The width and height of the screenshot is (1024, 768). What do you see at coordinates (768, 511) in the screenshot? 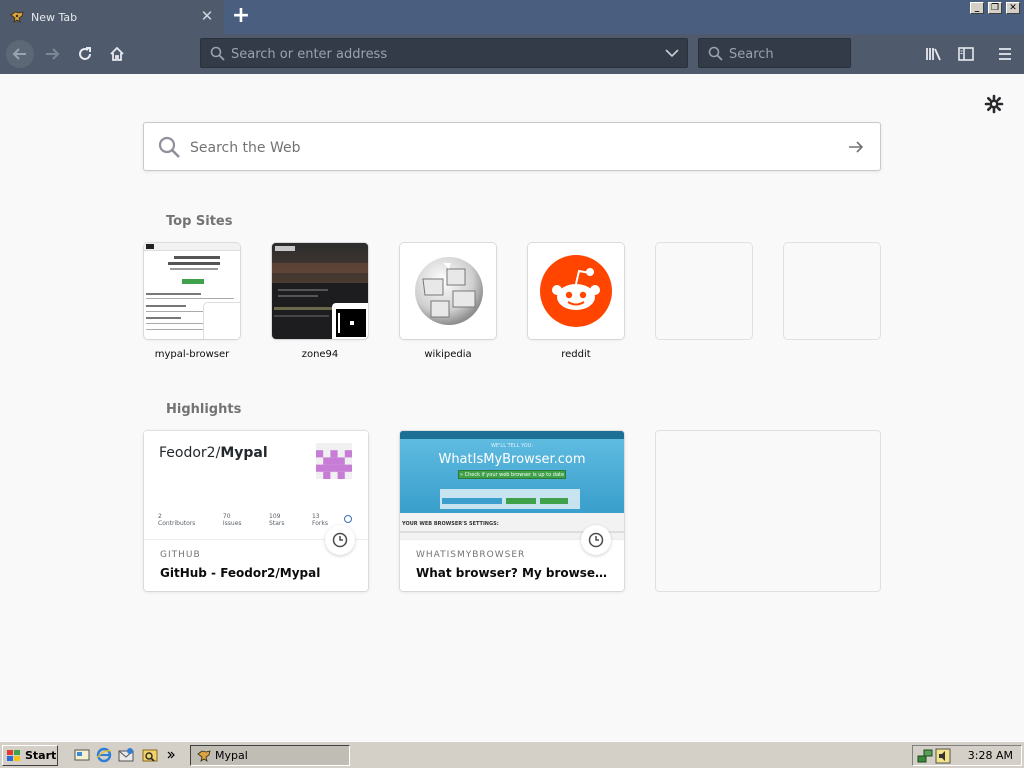
I see `empty-highlight-slot` at bounding box center [768, 511].